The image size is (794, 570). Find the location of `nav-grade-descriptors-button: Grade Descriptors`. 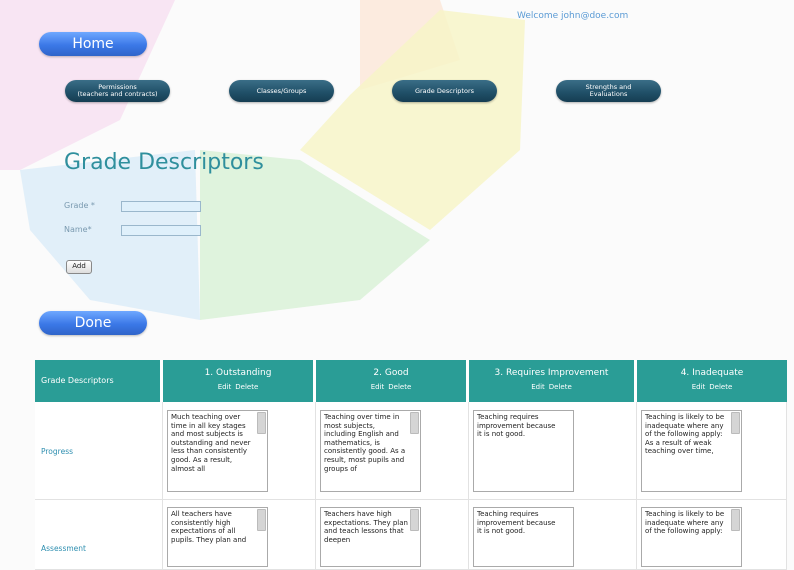

nav-grade-descriptors-button: Grade Descriptors is located at coordinates (444, 91).